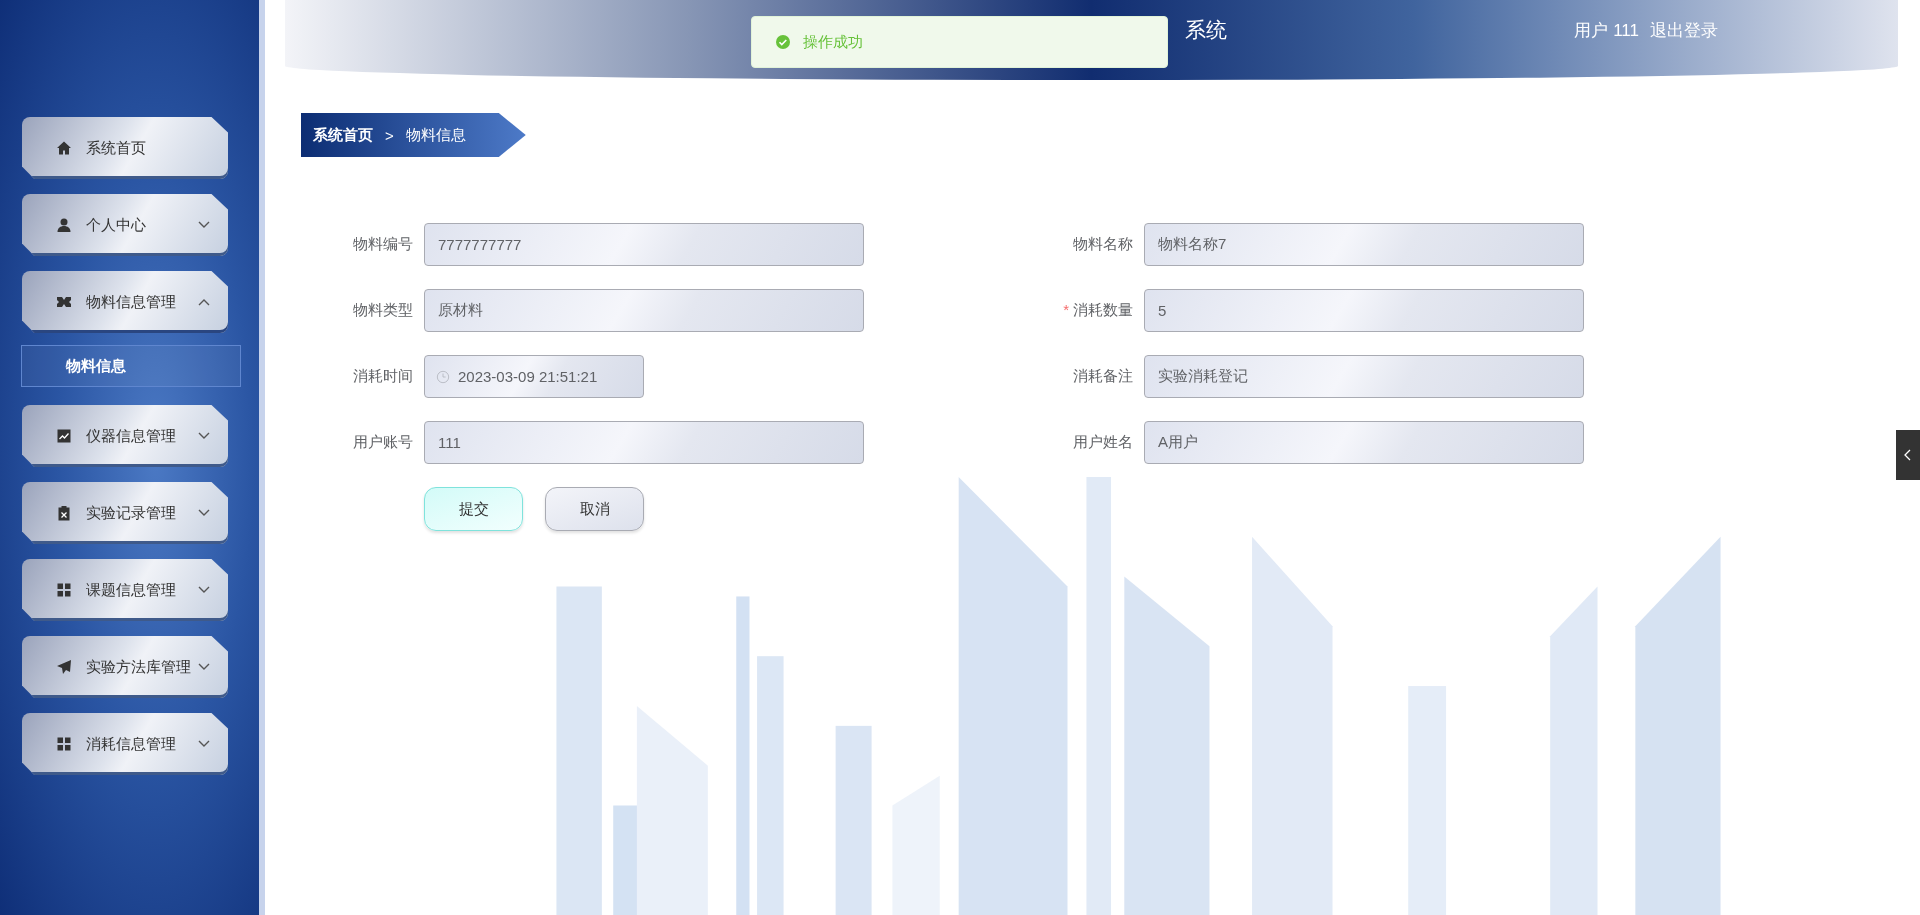  I want to click on menu-item: 实验方法库管理, so click(125, 667).